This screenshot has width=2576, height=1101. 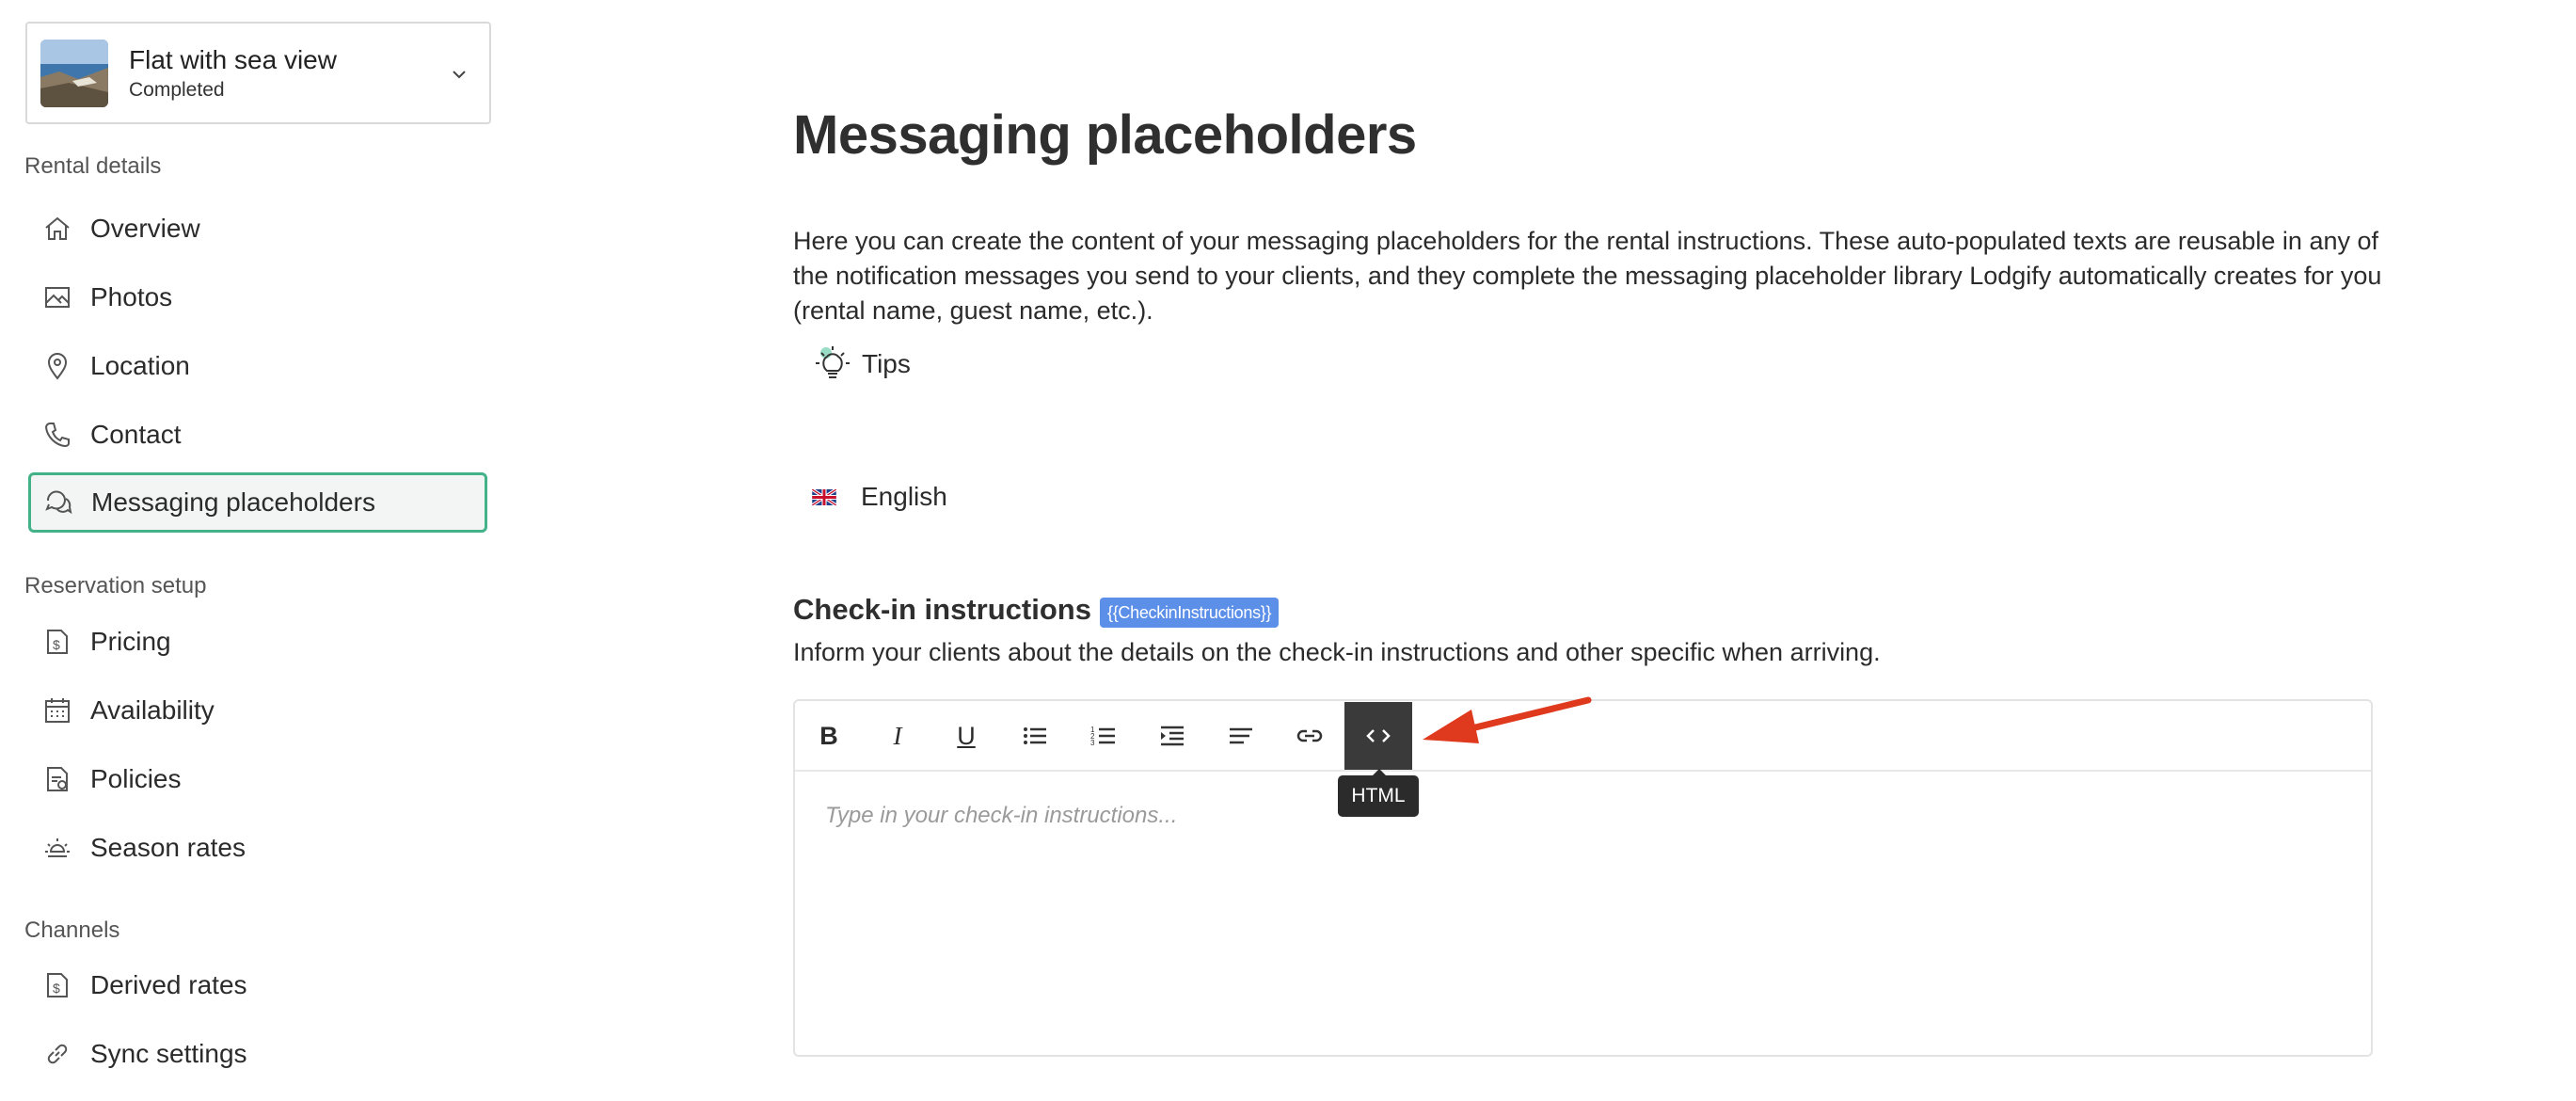 I want to click on indent-button, so click(x=1172, y=736).